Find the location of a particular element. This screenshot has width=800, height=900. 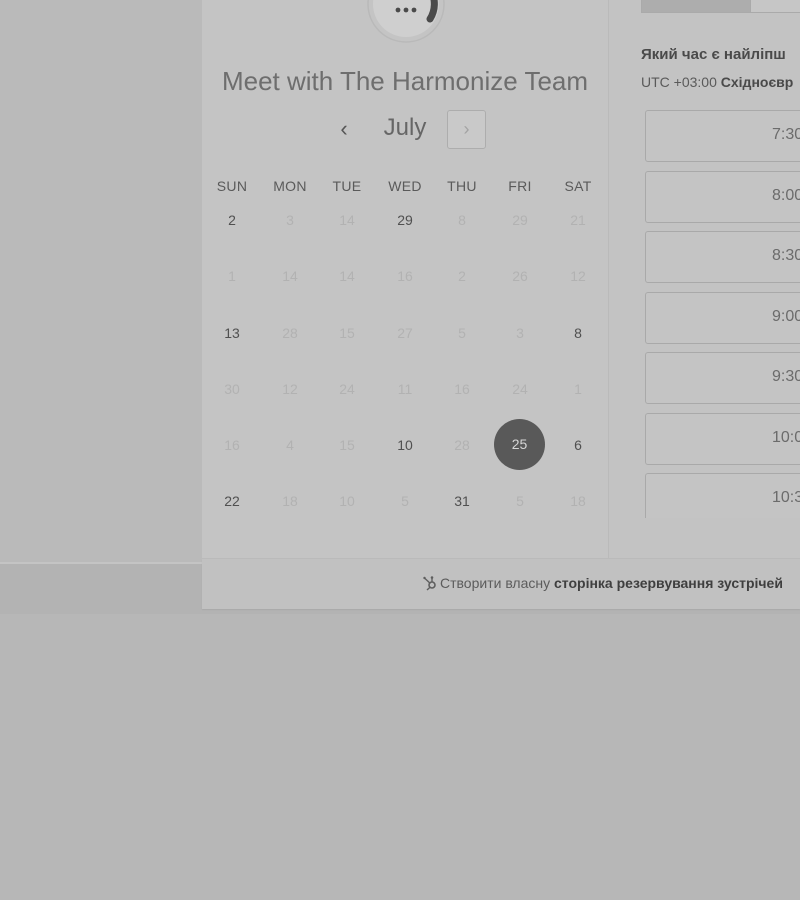

calendar-day: 31 is located at coordinates (462, 501).